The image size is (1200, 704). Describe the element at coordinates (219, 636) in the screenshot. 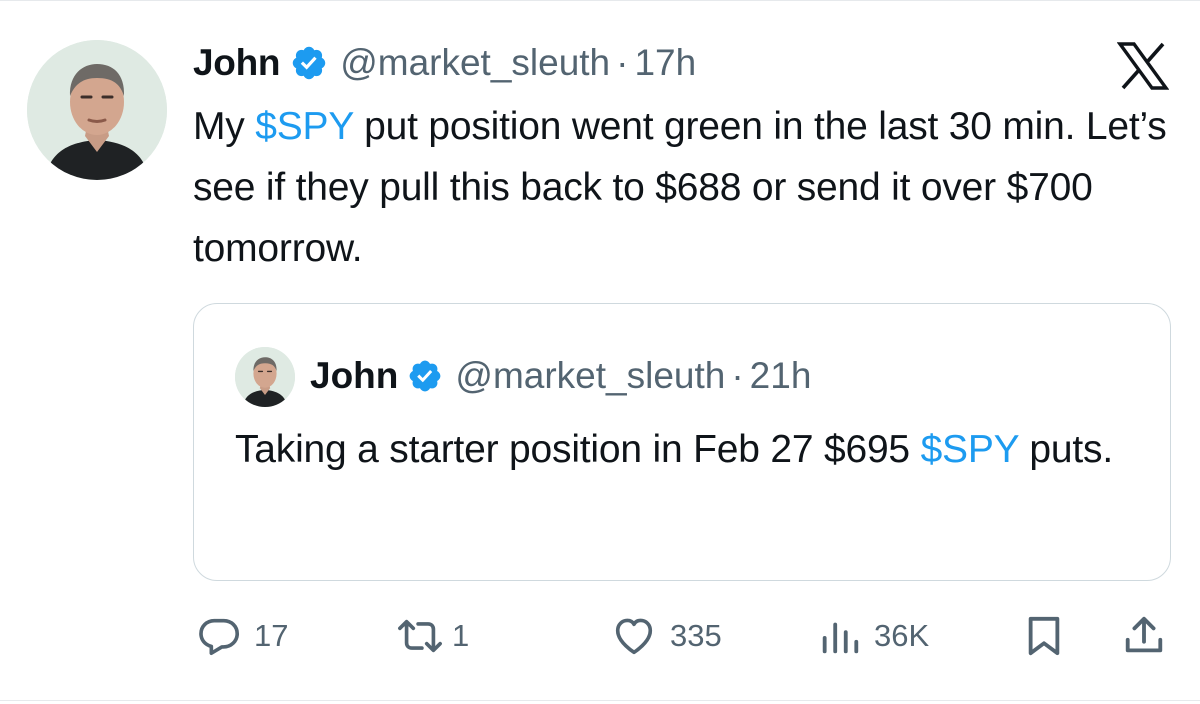

I see `reply-bubble-icon` at that location.